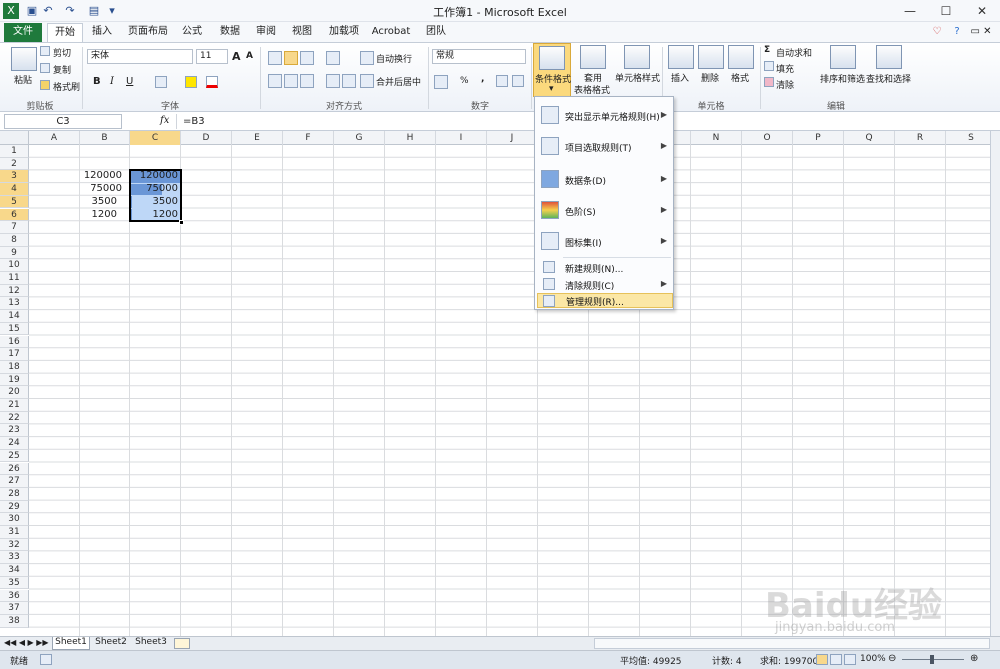 The height and width of the screenshot is (669, 1000). Describe the element at coordinates (14, 507) in the screenshot. I see `row-header-29: 29` at that location.